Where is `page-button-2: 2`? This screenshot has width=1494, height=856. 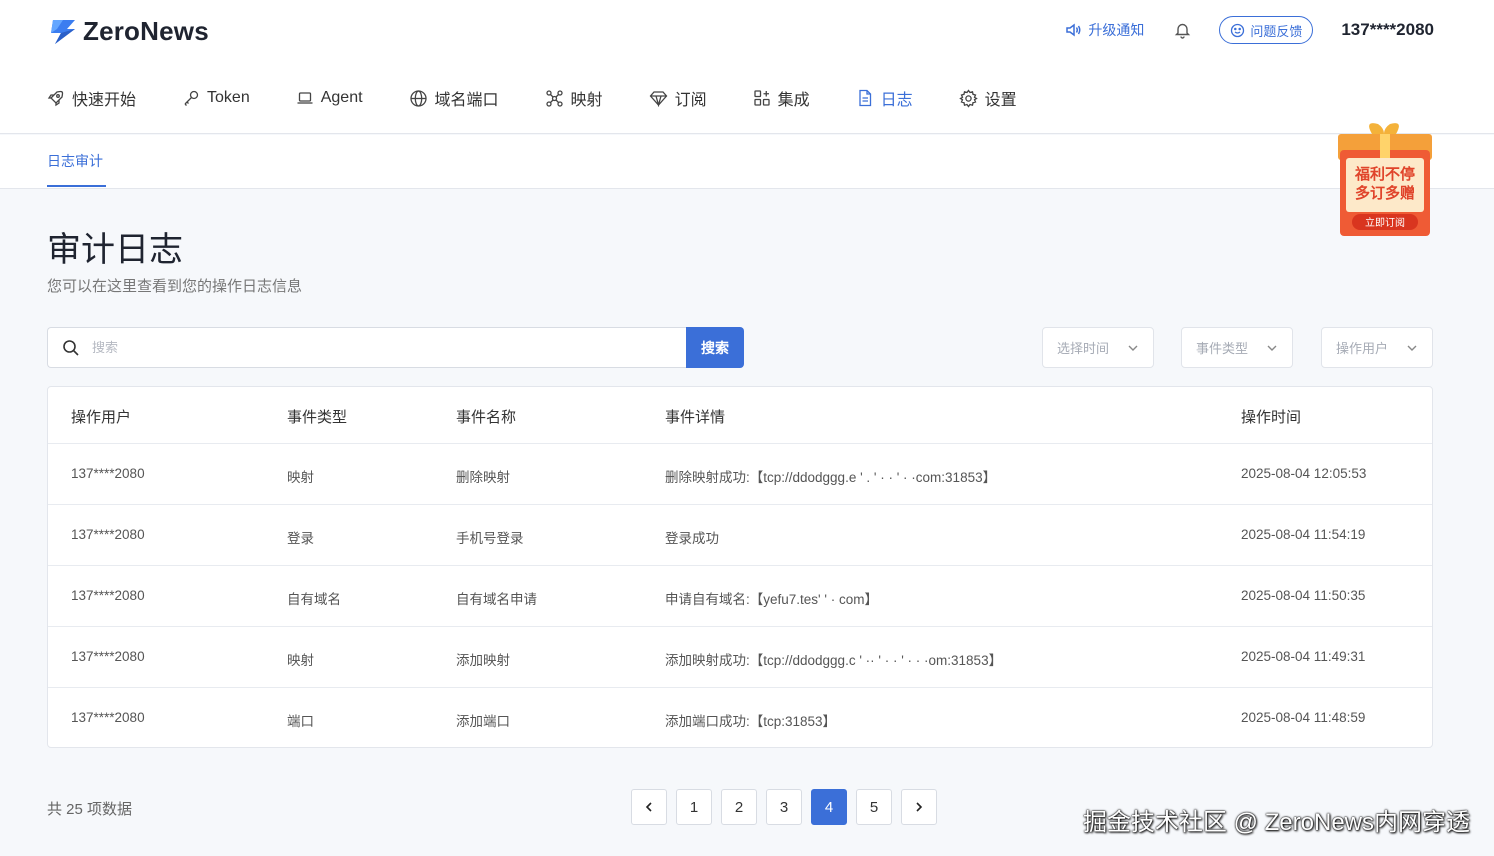 page-button-2: 2 is located at coordinates (739, 807).